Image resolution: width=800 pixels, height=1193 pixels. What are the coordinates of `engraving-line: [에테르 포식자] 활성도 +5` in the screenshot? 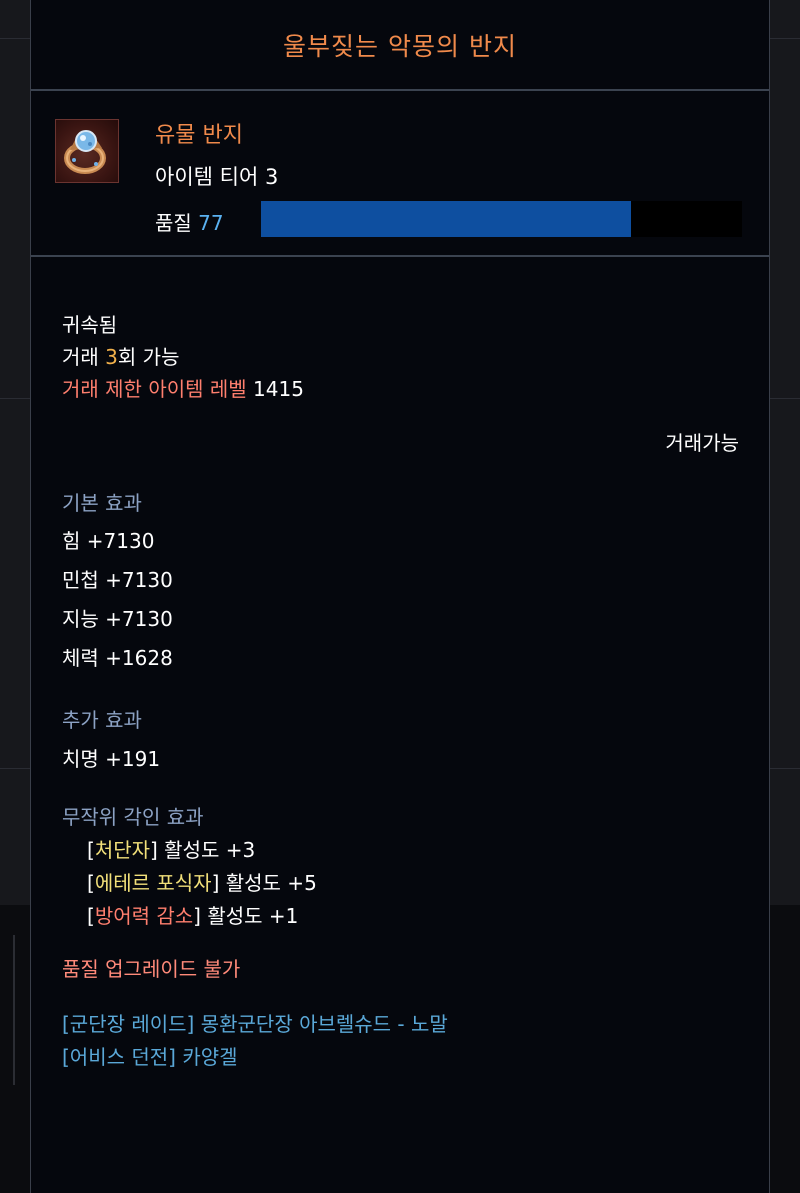 It's located at (202, 881).